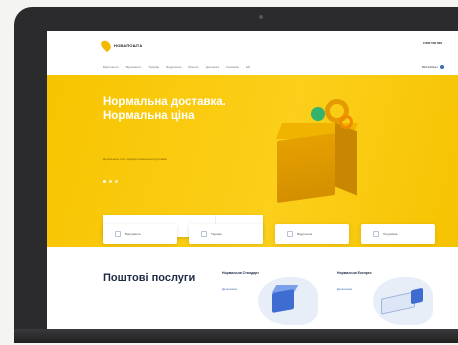 This screenshot has height=345, width=458. I want to click on service-card-standard: Нормальна Стандарт Детальніше, so click(272, 300).